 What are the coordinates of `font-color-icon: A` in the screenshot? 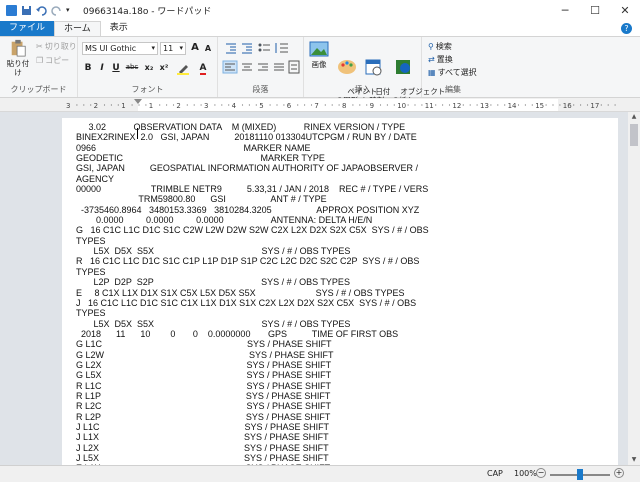 It's located at (203, 69).